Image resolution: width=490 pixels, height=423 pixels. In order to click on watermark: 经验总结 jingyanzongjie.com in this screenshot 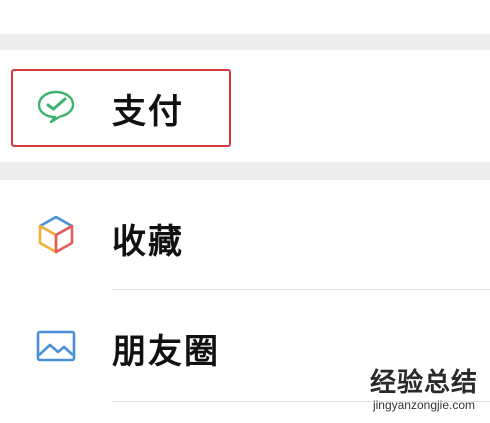, I will do `click(424, 390)`.